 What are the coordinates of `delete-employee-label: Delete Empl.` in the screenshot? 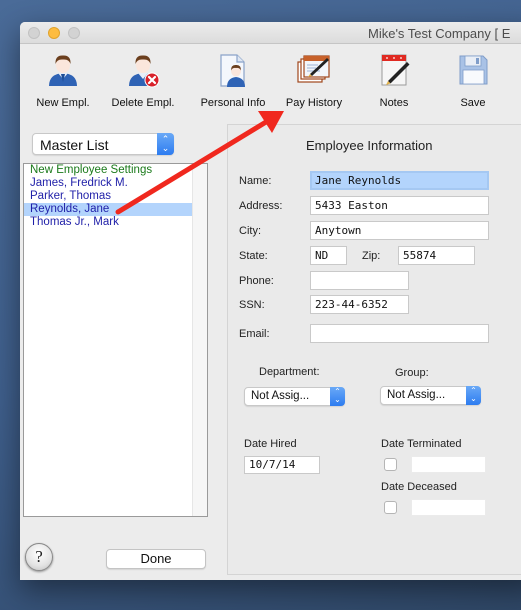 It's located at (143, 103).